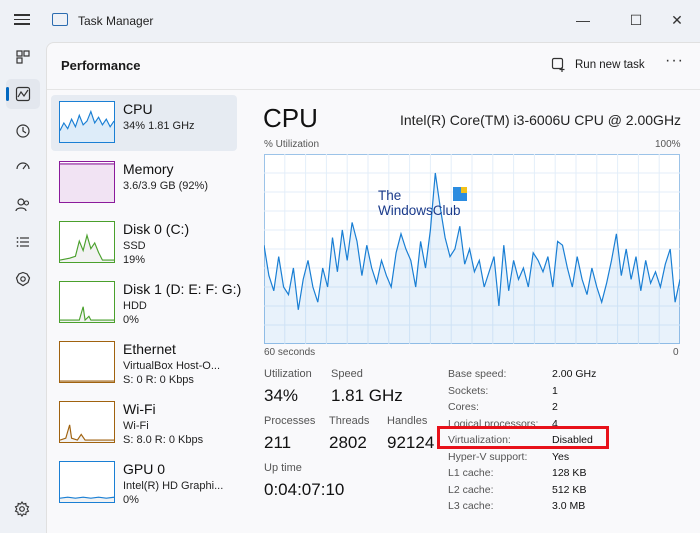 Image resolution: width=700 pixels, height=533 pixels. Describe the element at coordinates (636, 20) in the screenshot. I see `maximize-button: ☐` at that location.